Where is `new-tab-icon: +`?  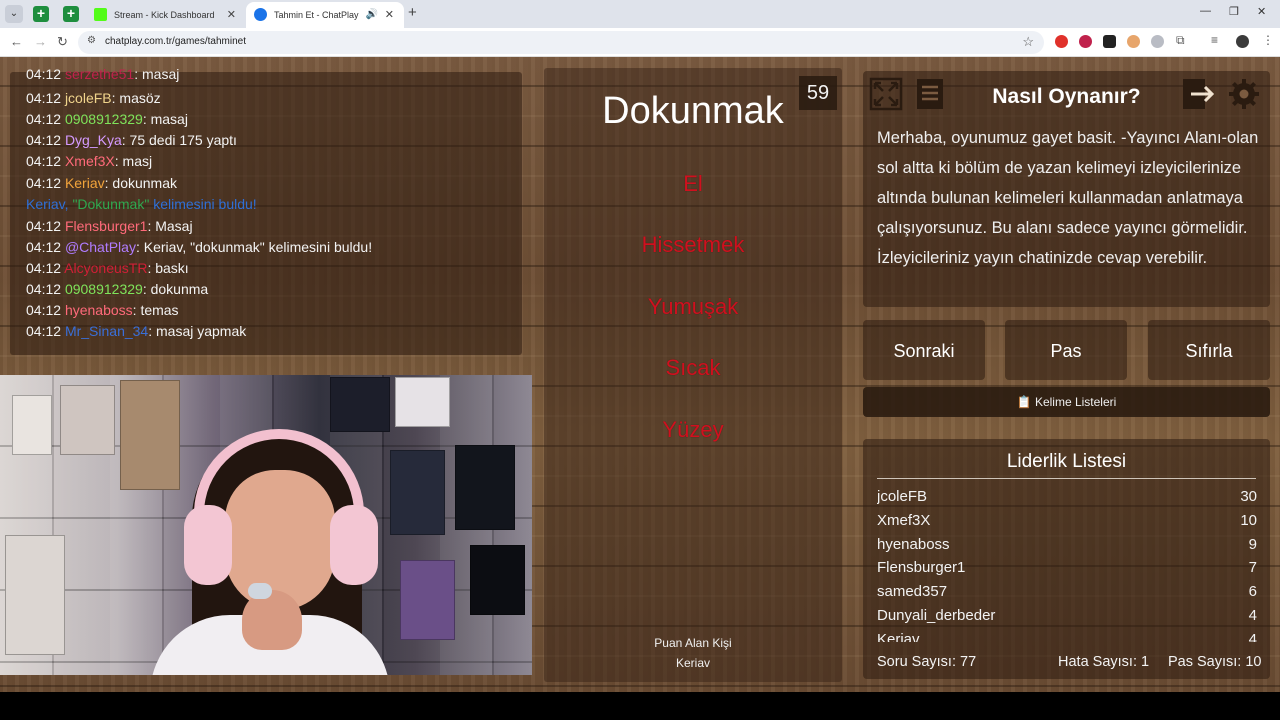
new-tab-icon: + is located at coordinates (412, 12).